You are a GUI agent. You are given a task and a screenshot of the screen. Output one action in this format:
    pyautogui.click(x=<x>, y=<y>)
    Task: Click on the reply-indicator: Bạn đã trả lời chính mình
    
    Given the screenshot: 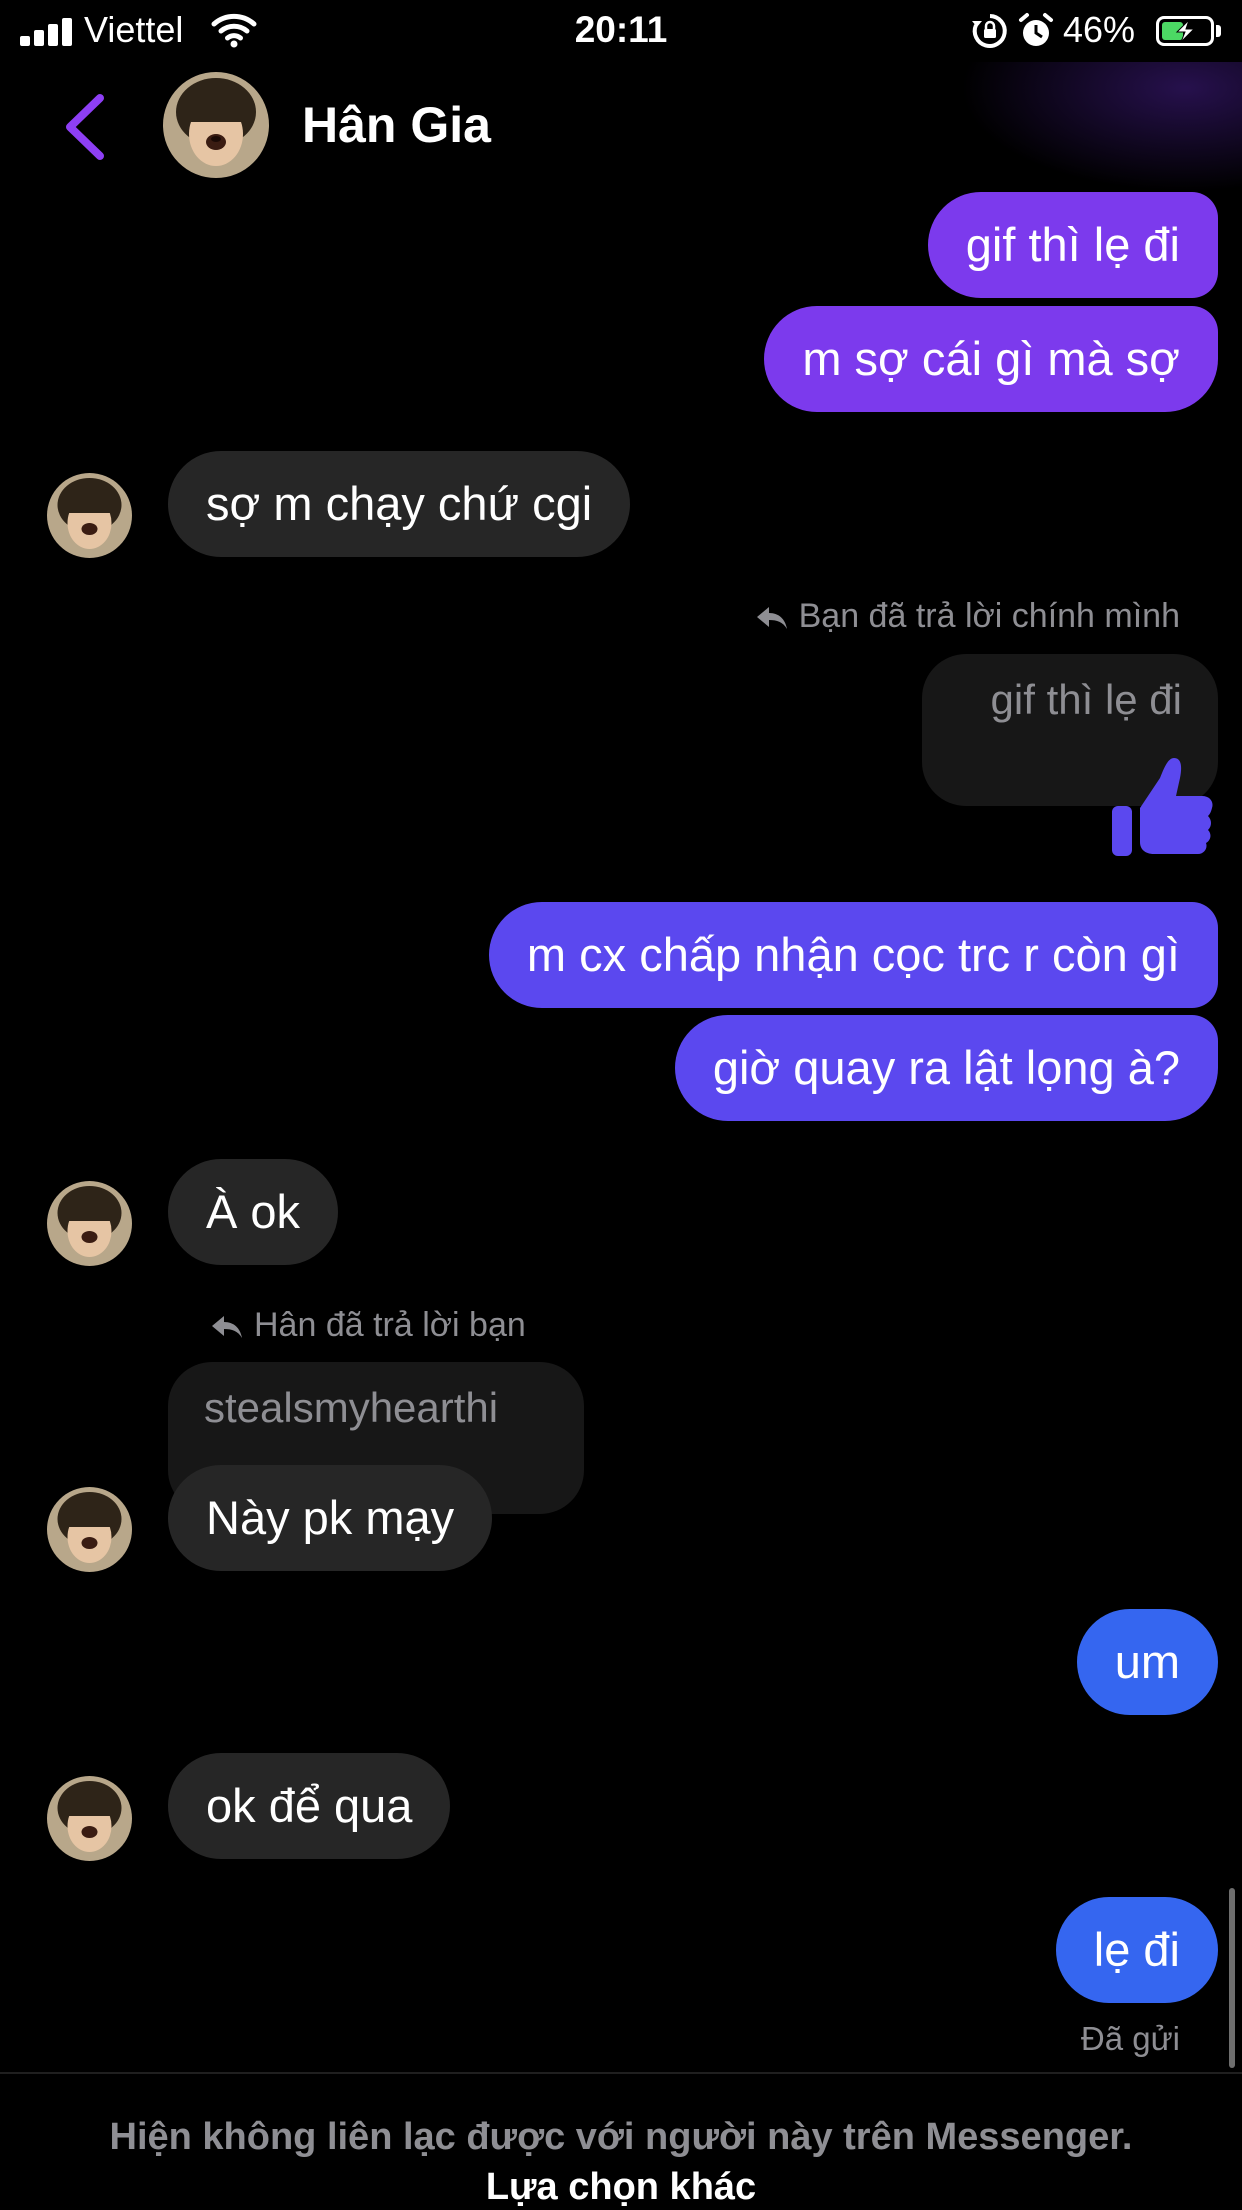 What is the action you would take?
    pyautogui.click(x=967, y=616)
    